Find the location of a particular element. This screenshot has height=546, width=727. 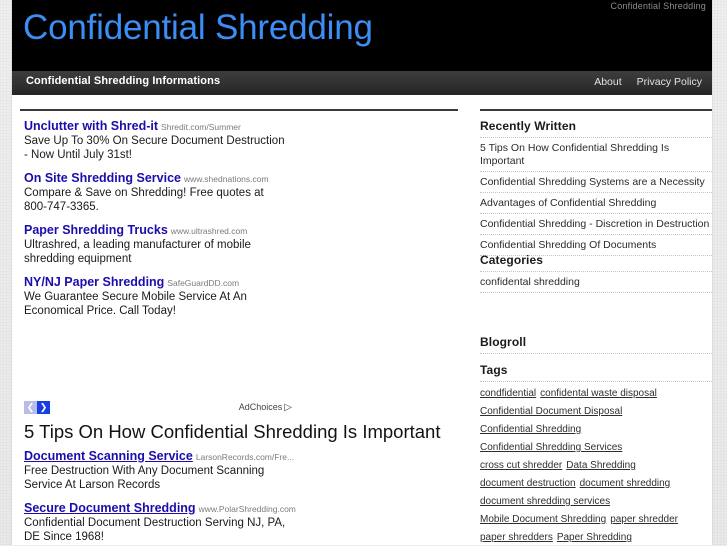

tag-link: document destruction is located at coordinates (528, 483).